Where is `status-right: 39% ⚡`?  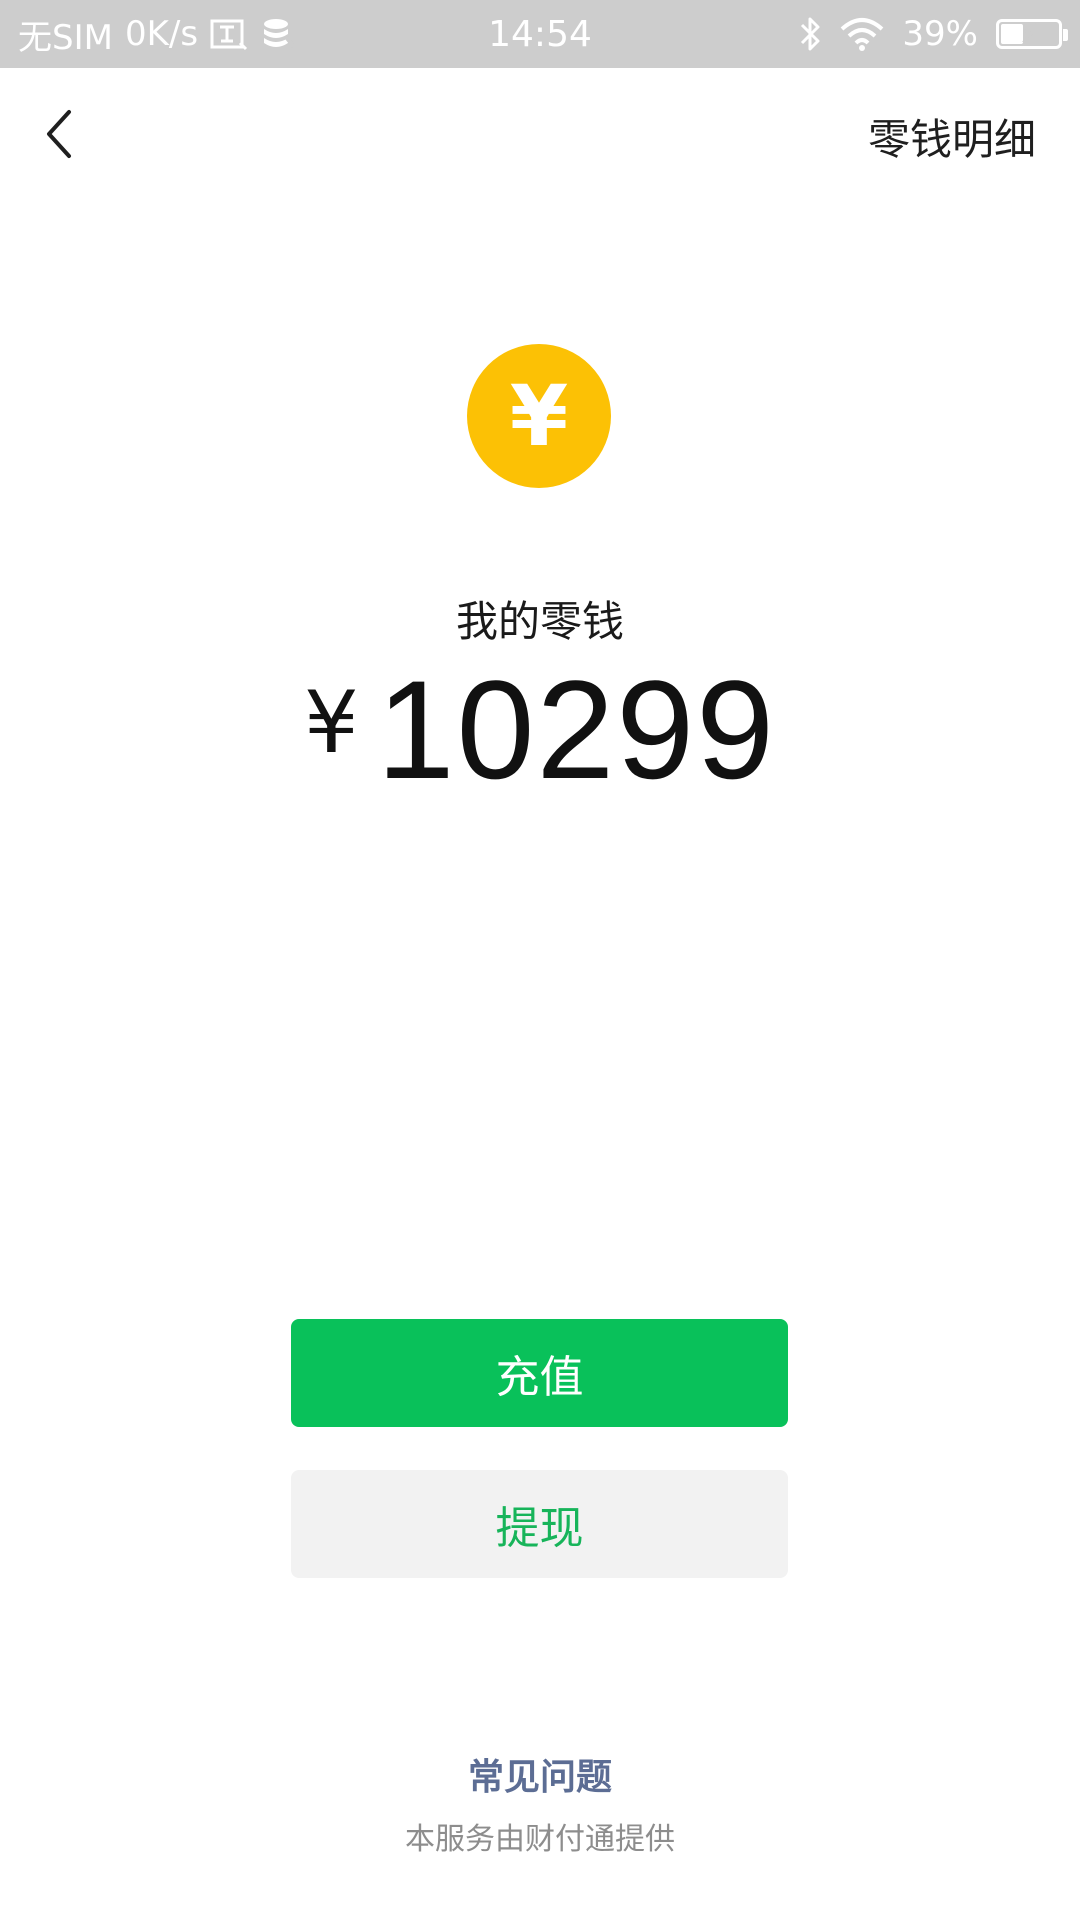 status-right: 39% ⚡ is located at coordinates (933, 34).